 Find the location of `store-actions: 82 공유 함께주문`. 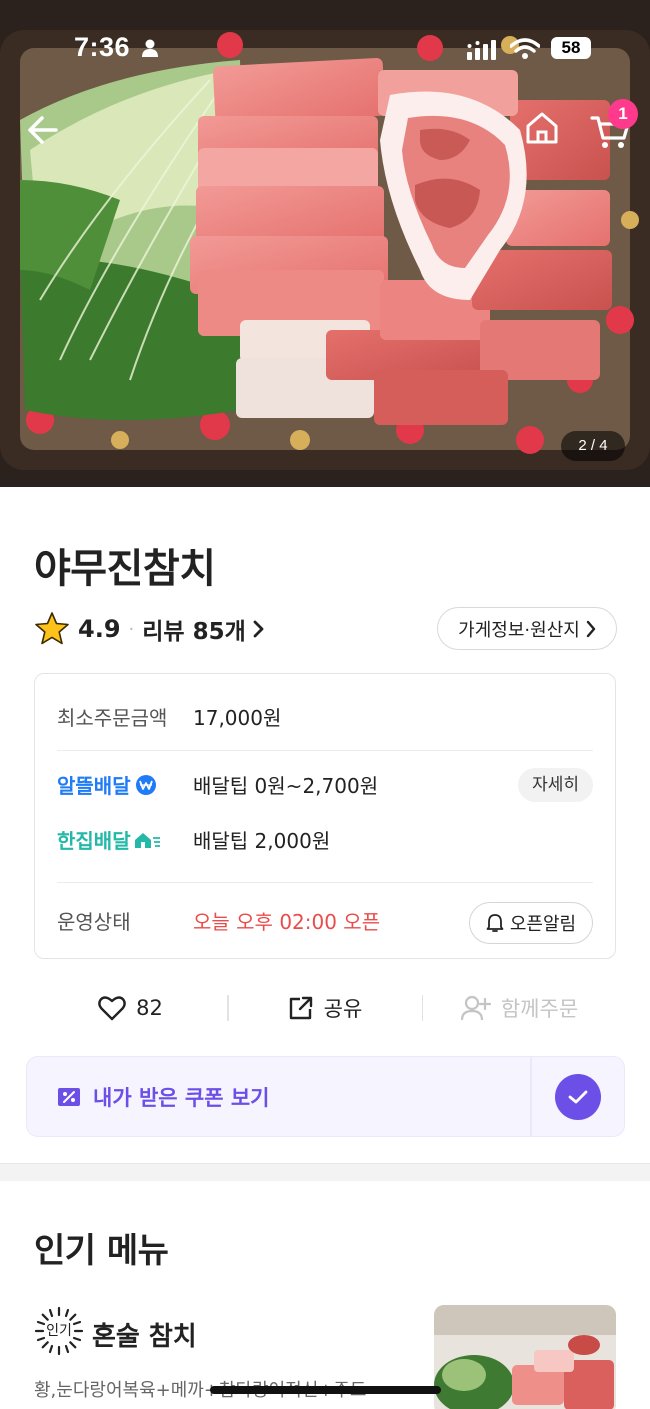

store-actions: 82 공유 함께주문 is located at coordinates (325, 1008).